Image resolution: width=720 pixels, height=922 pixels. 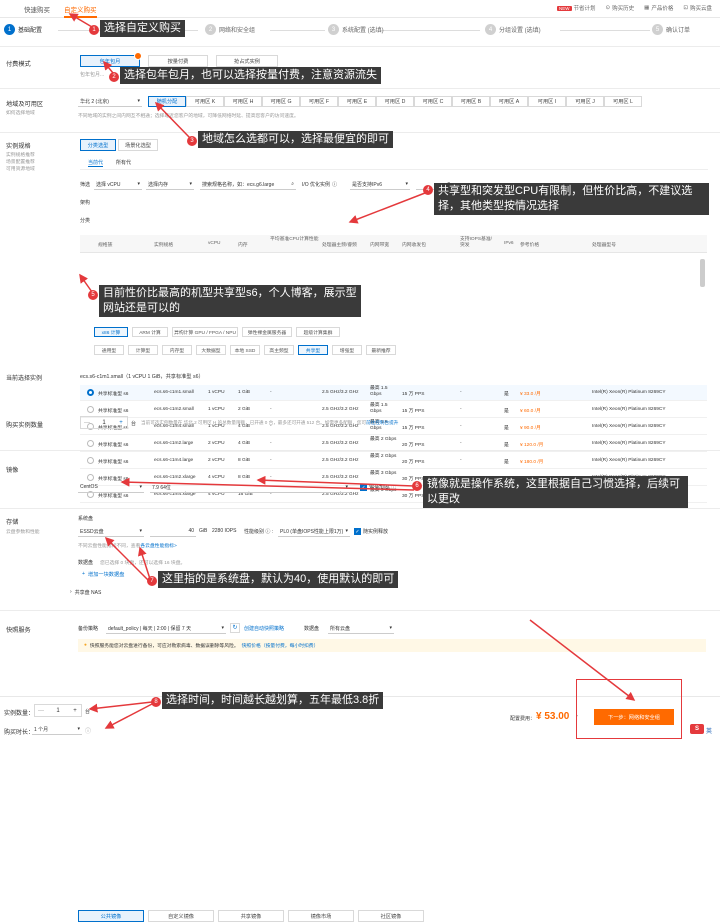 What do you see at coordinates (245, 350) in the screenshot?
I see `category-option: 本地 SSD` at bounding box center [245, 350].